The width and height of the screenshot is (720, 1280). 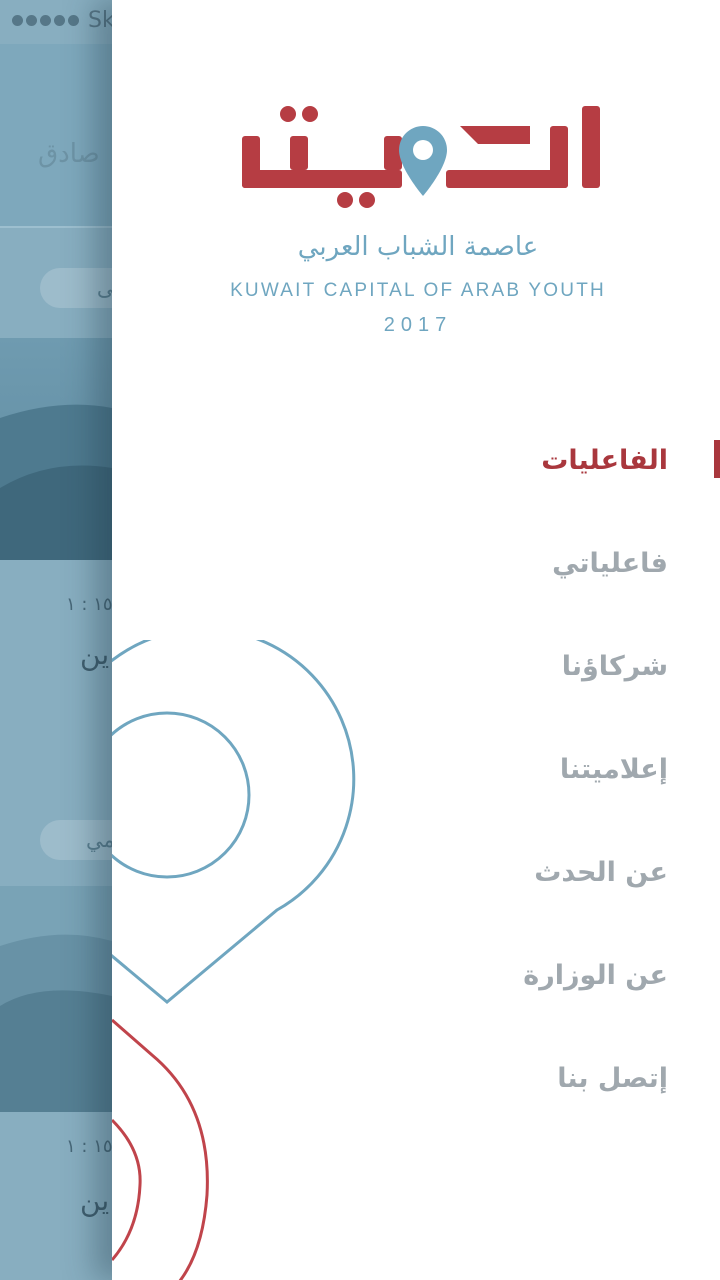 I want to click on logo-subtitle-arabic: عاصمة الشباب العربي, so click(x=418, y=247).